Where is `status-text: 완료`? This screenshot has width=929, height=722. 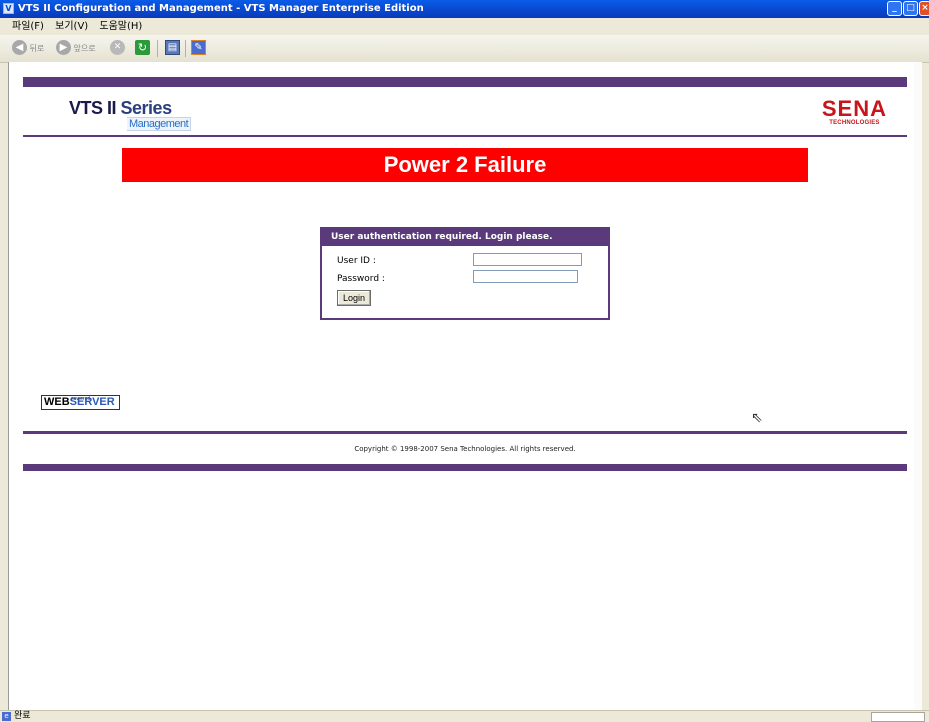
status-text: 완료 is located at coordinates (22, 716).